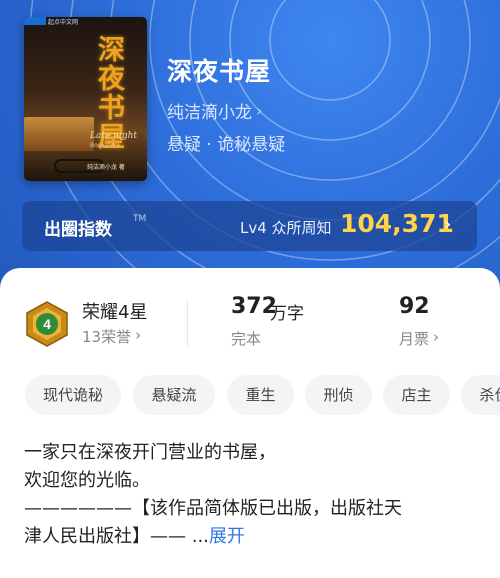 The width and height of the screenshot is (500, 578). Describe the element at coordinates (73, 395) in the screenshot. I see `tag-chip: 现代诡秘` at that location.